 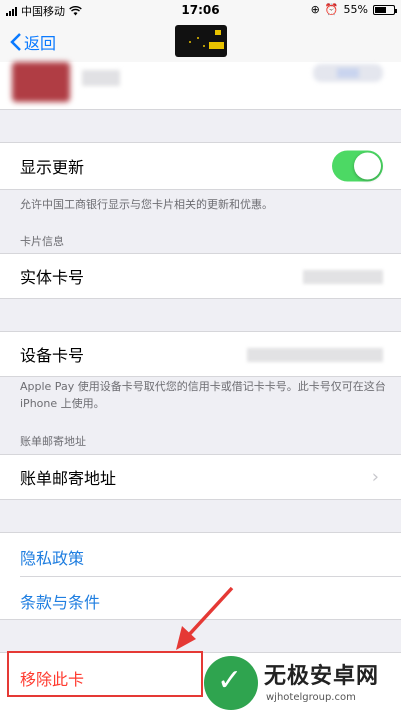 I want to click on watermark-title: 无极安卓网, so click(x=322, y=676).